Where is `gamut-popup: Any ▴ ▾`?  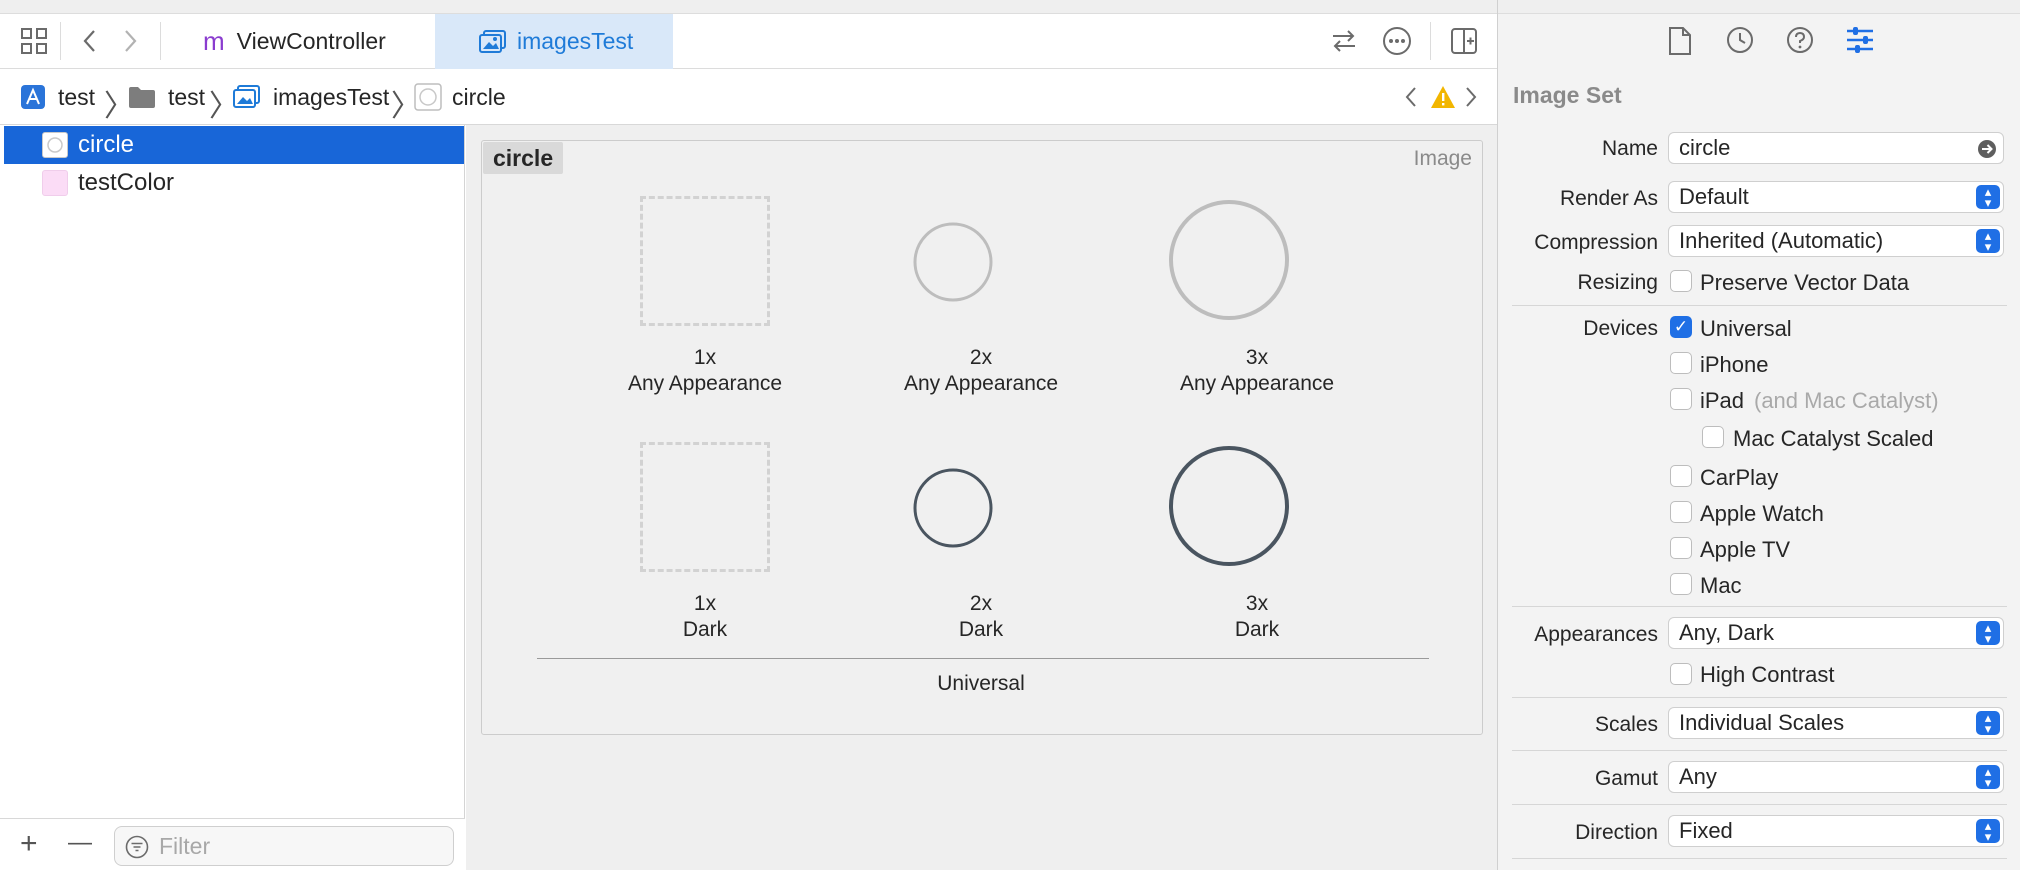
gamut-popup: Any ▴ ▾ is located at coordinates (1836, 777).